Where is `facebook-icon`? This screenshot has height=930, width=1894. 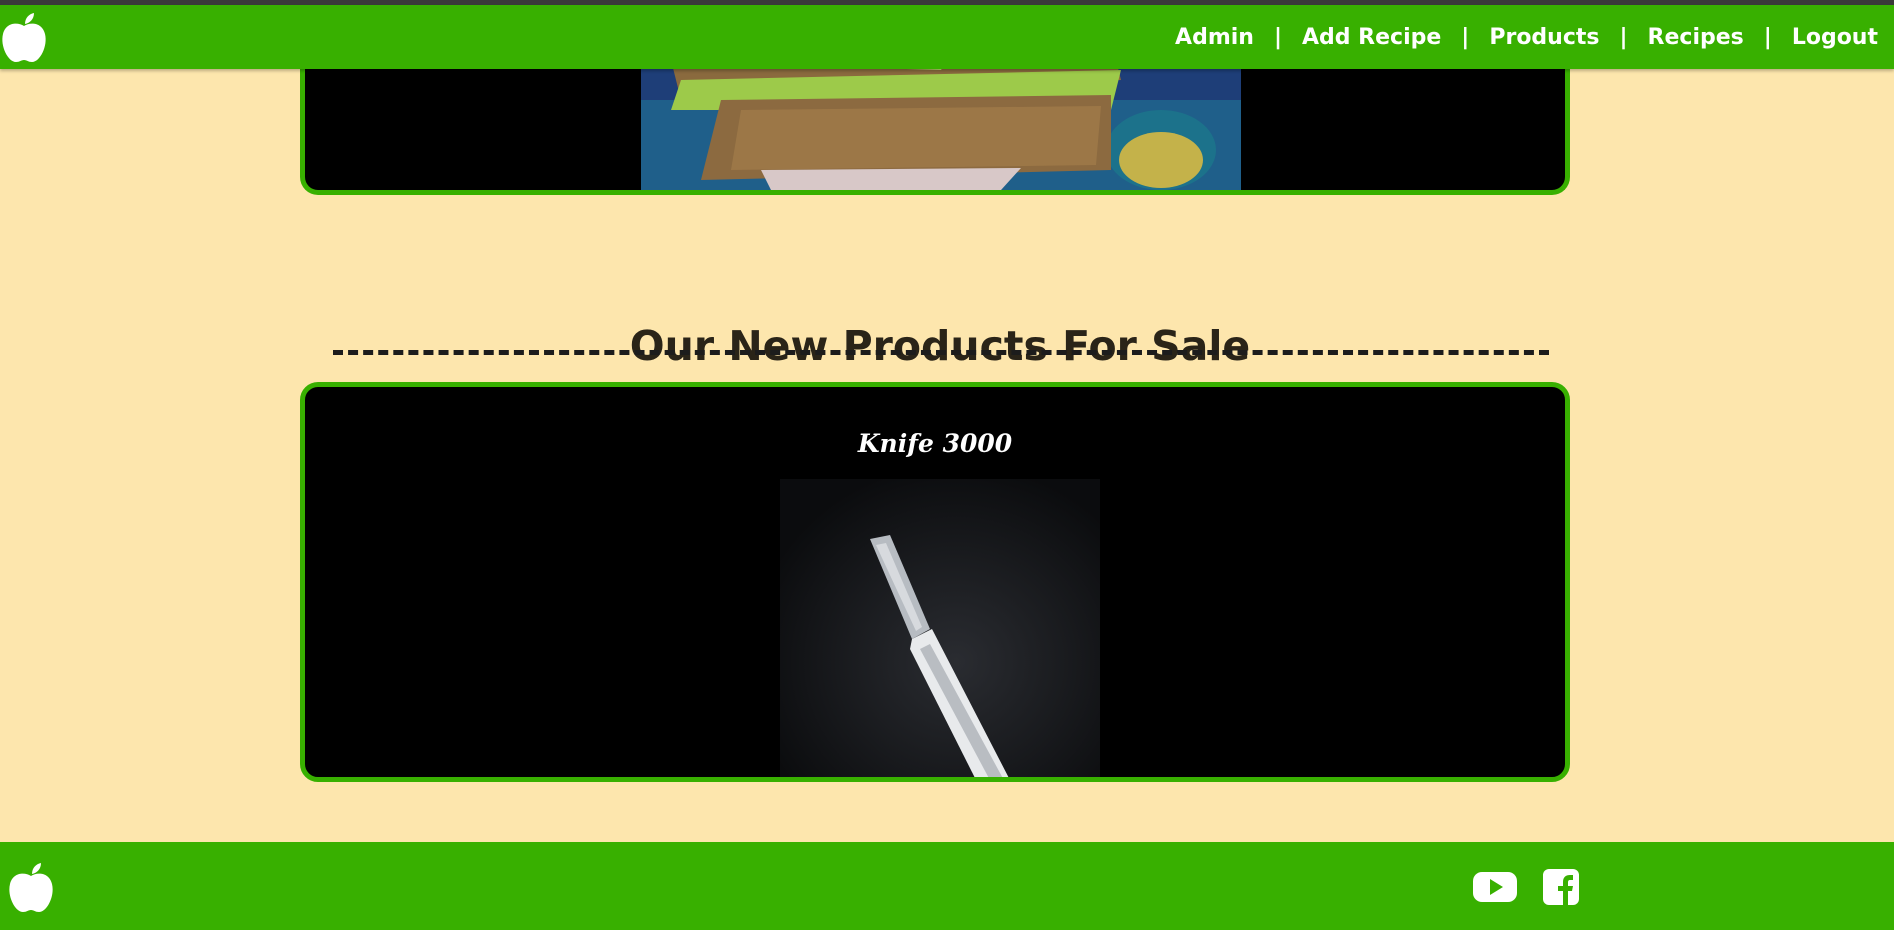
facebook-icon is located at coordinates (1565, 887).